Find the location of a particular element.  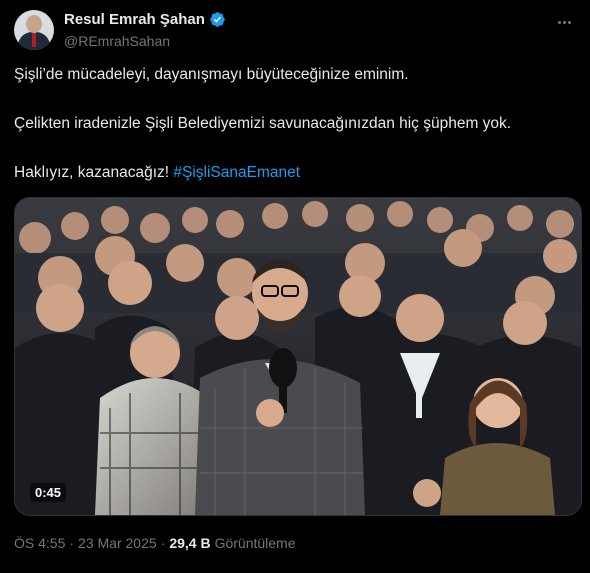

video-duration: 0:45 is located at coordinates (48, 492).